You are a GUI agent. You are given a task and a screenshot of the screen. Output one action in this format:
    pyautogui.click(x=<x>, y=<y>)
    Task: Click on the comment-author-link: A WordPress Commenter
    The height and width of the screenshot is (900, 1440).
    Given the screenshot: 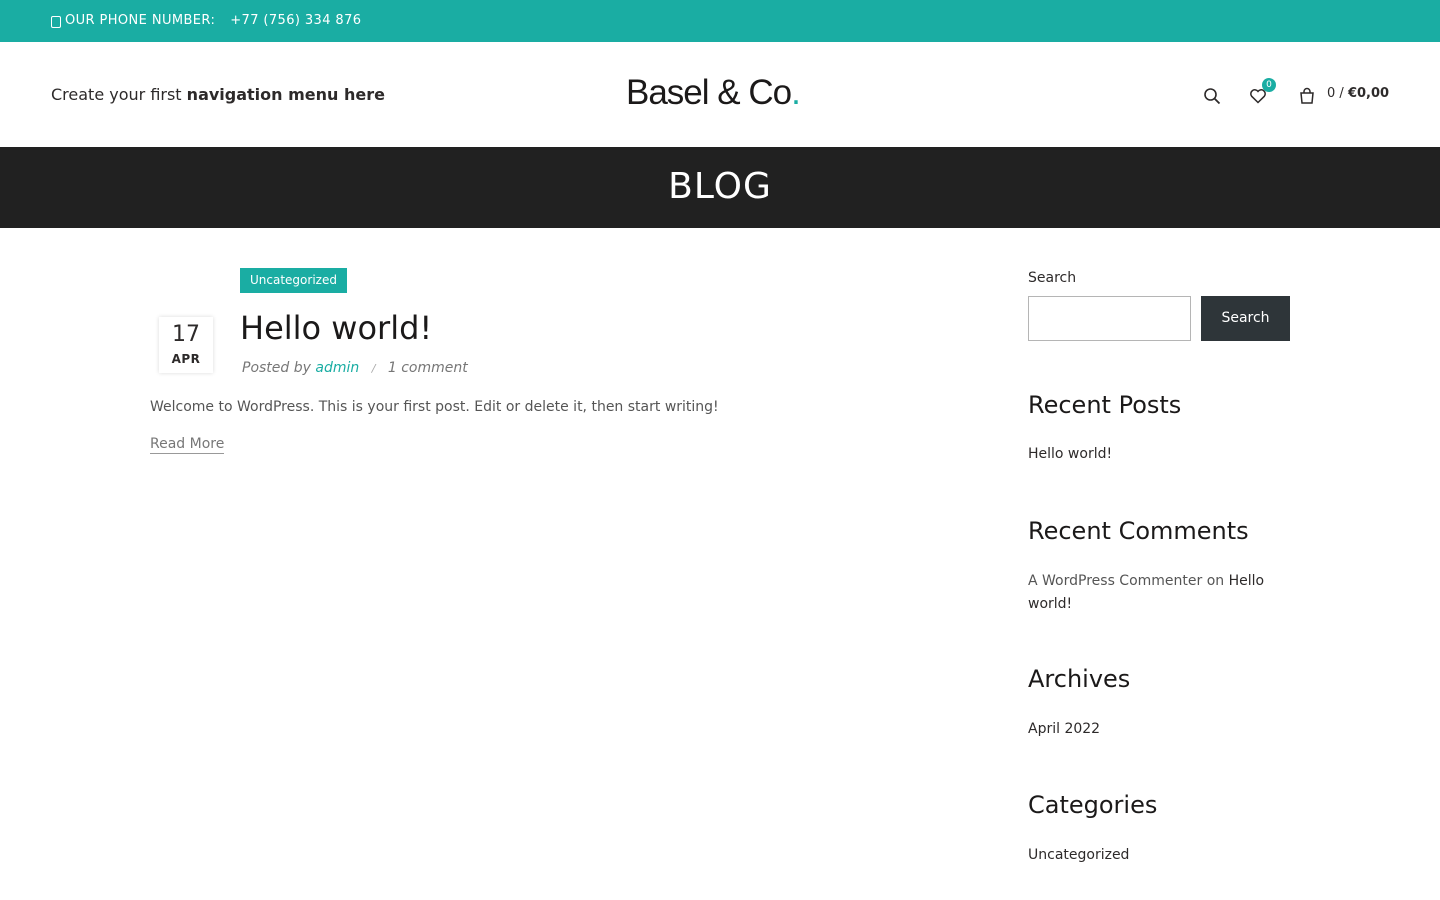 What is the action you would take?
    pyautogui.click(x=1115, y=581)
    